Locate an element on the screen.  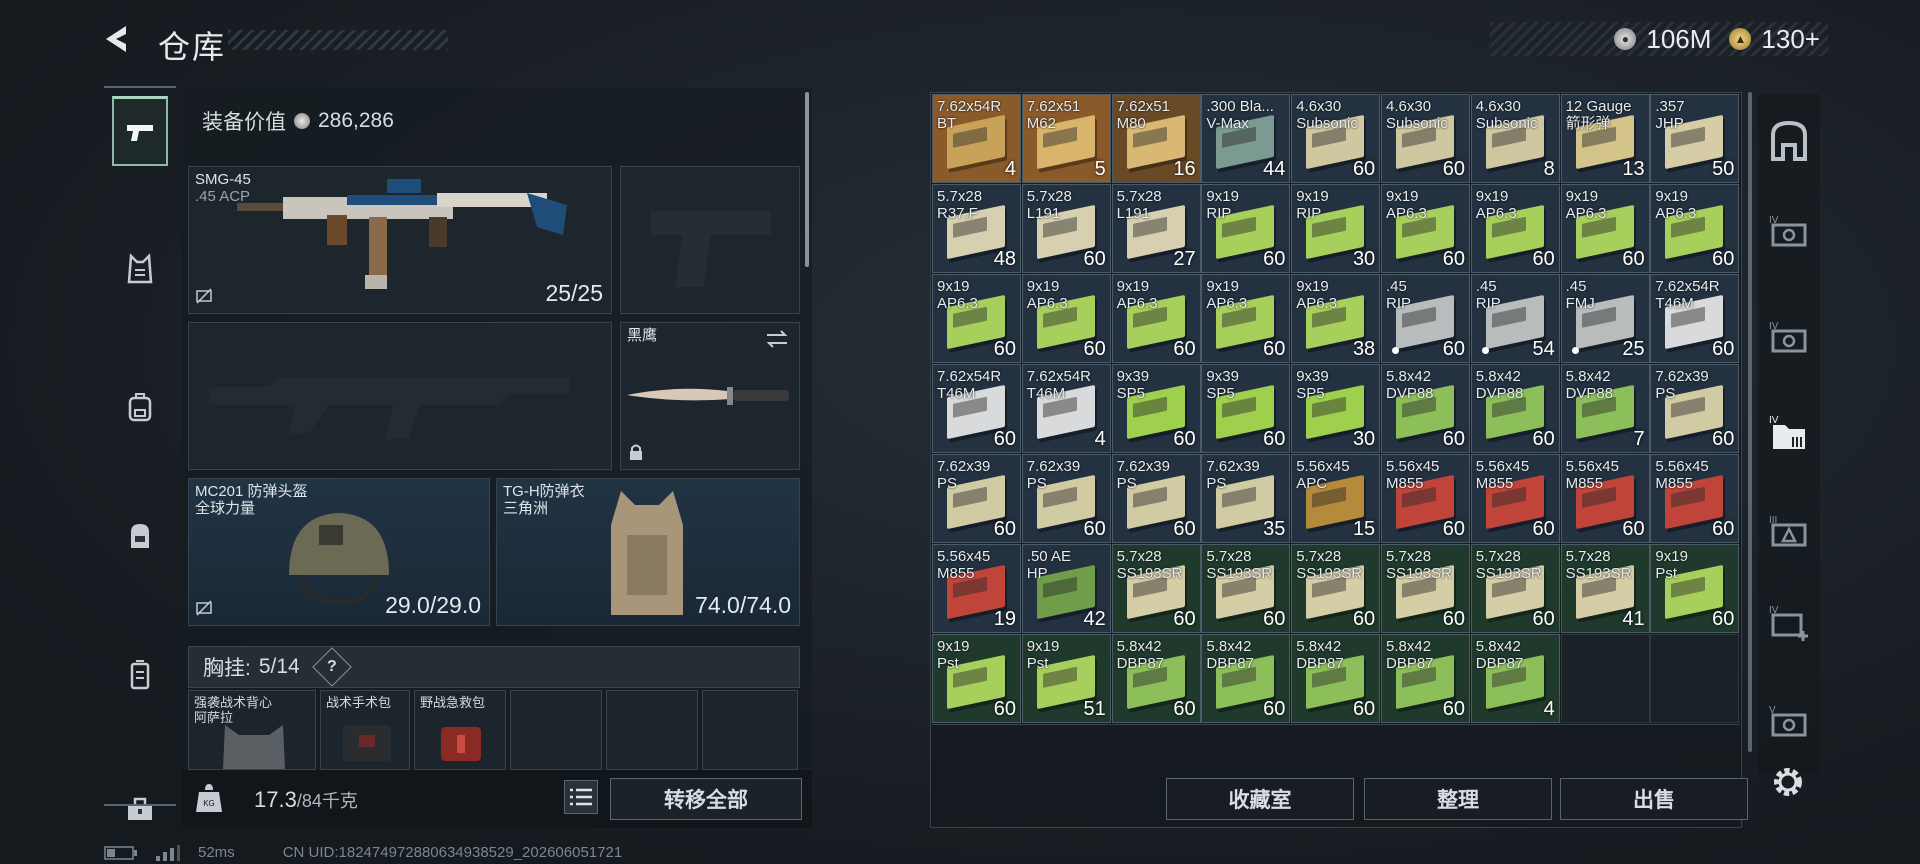
loadout-scrollbar is located at coordinates (807, 179).